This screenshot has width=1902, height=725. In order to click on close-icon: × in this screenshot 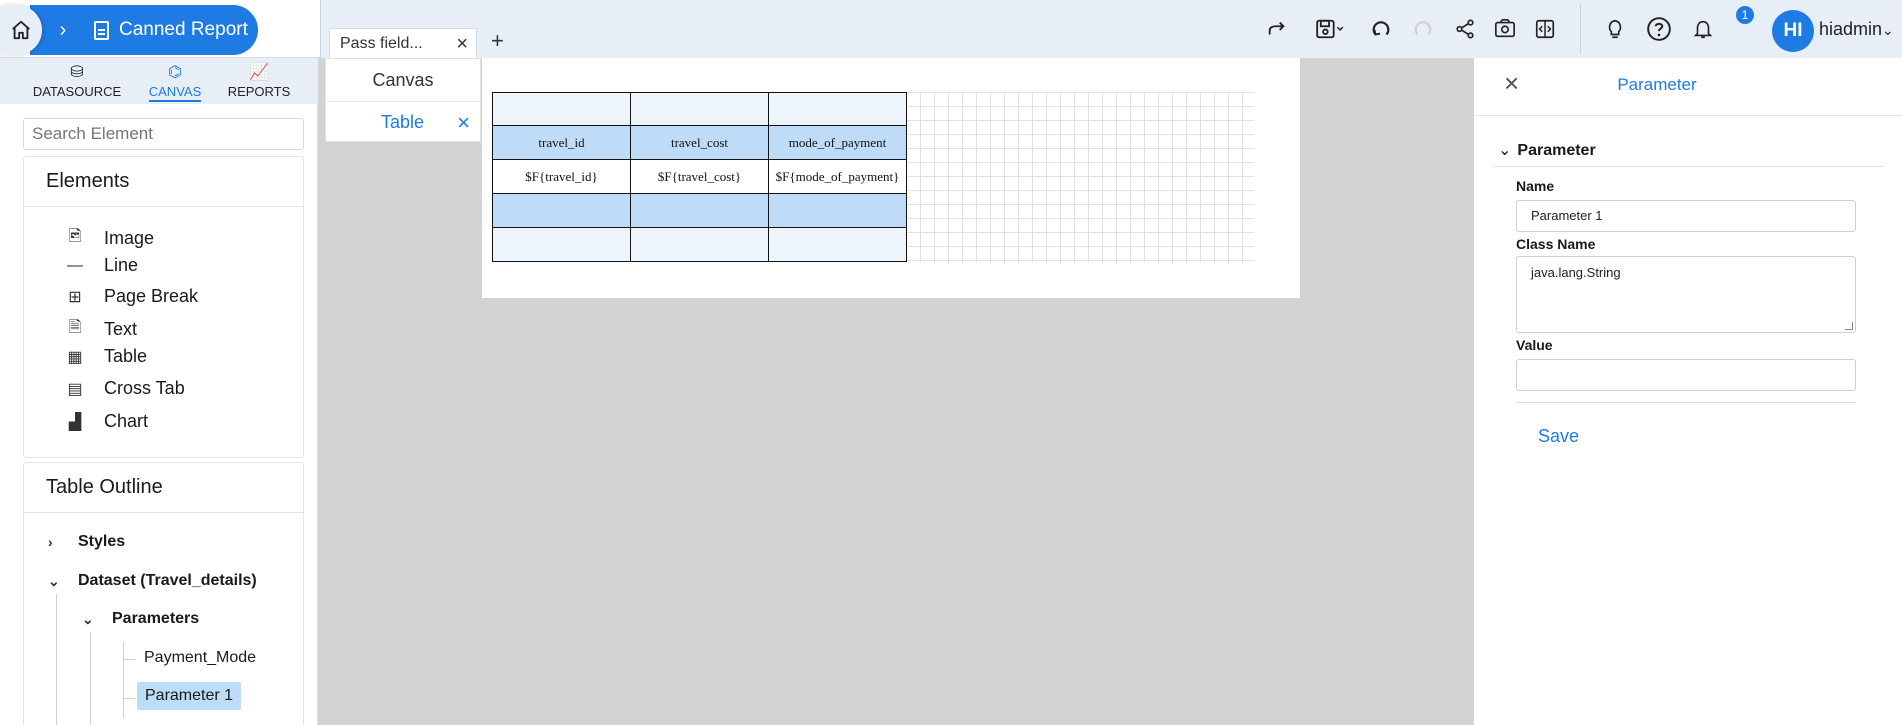, I will do `click(463, 123)`.